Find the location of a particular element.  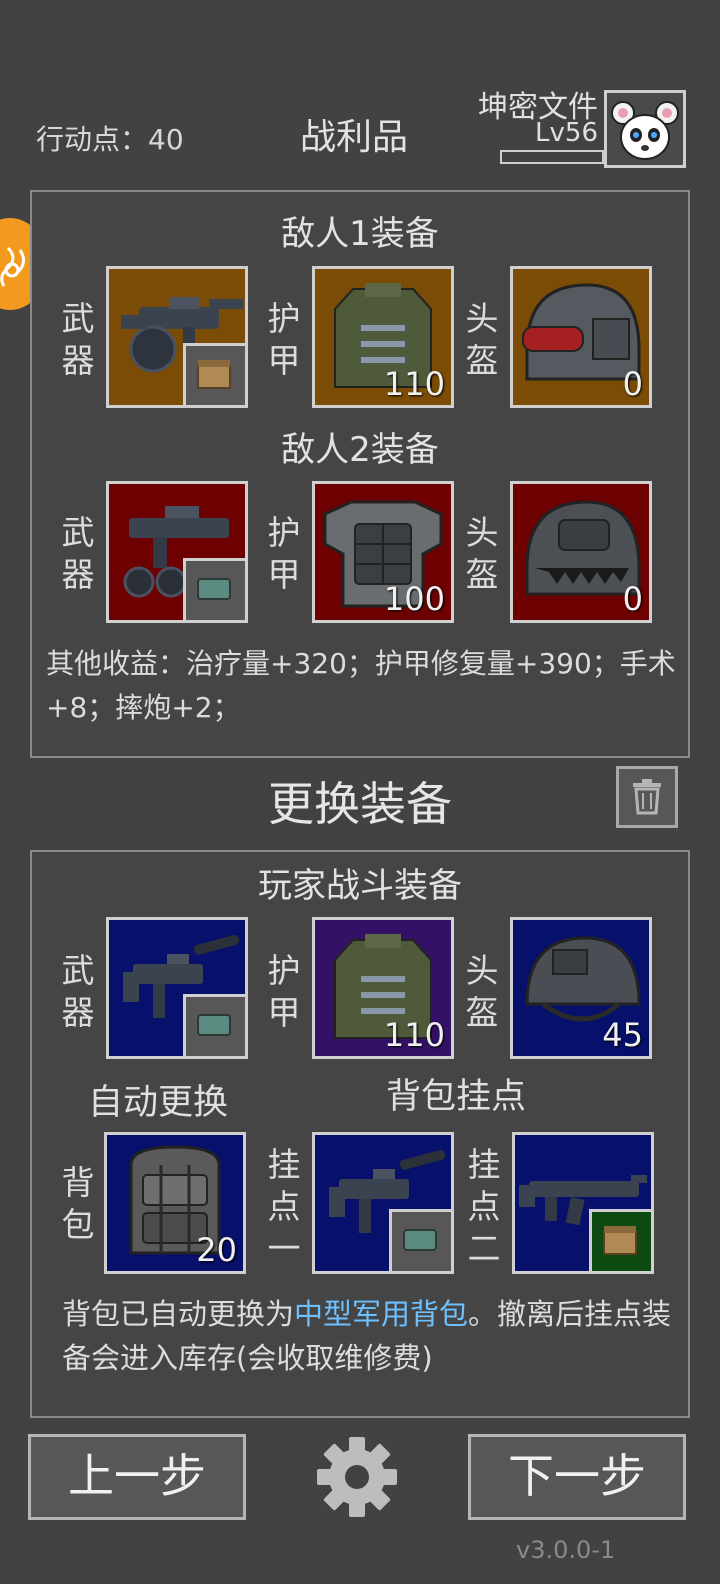

page-title: 战利品 is located at coordinates (354, 137).